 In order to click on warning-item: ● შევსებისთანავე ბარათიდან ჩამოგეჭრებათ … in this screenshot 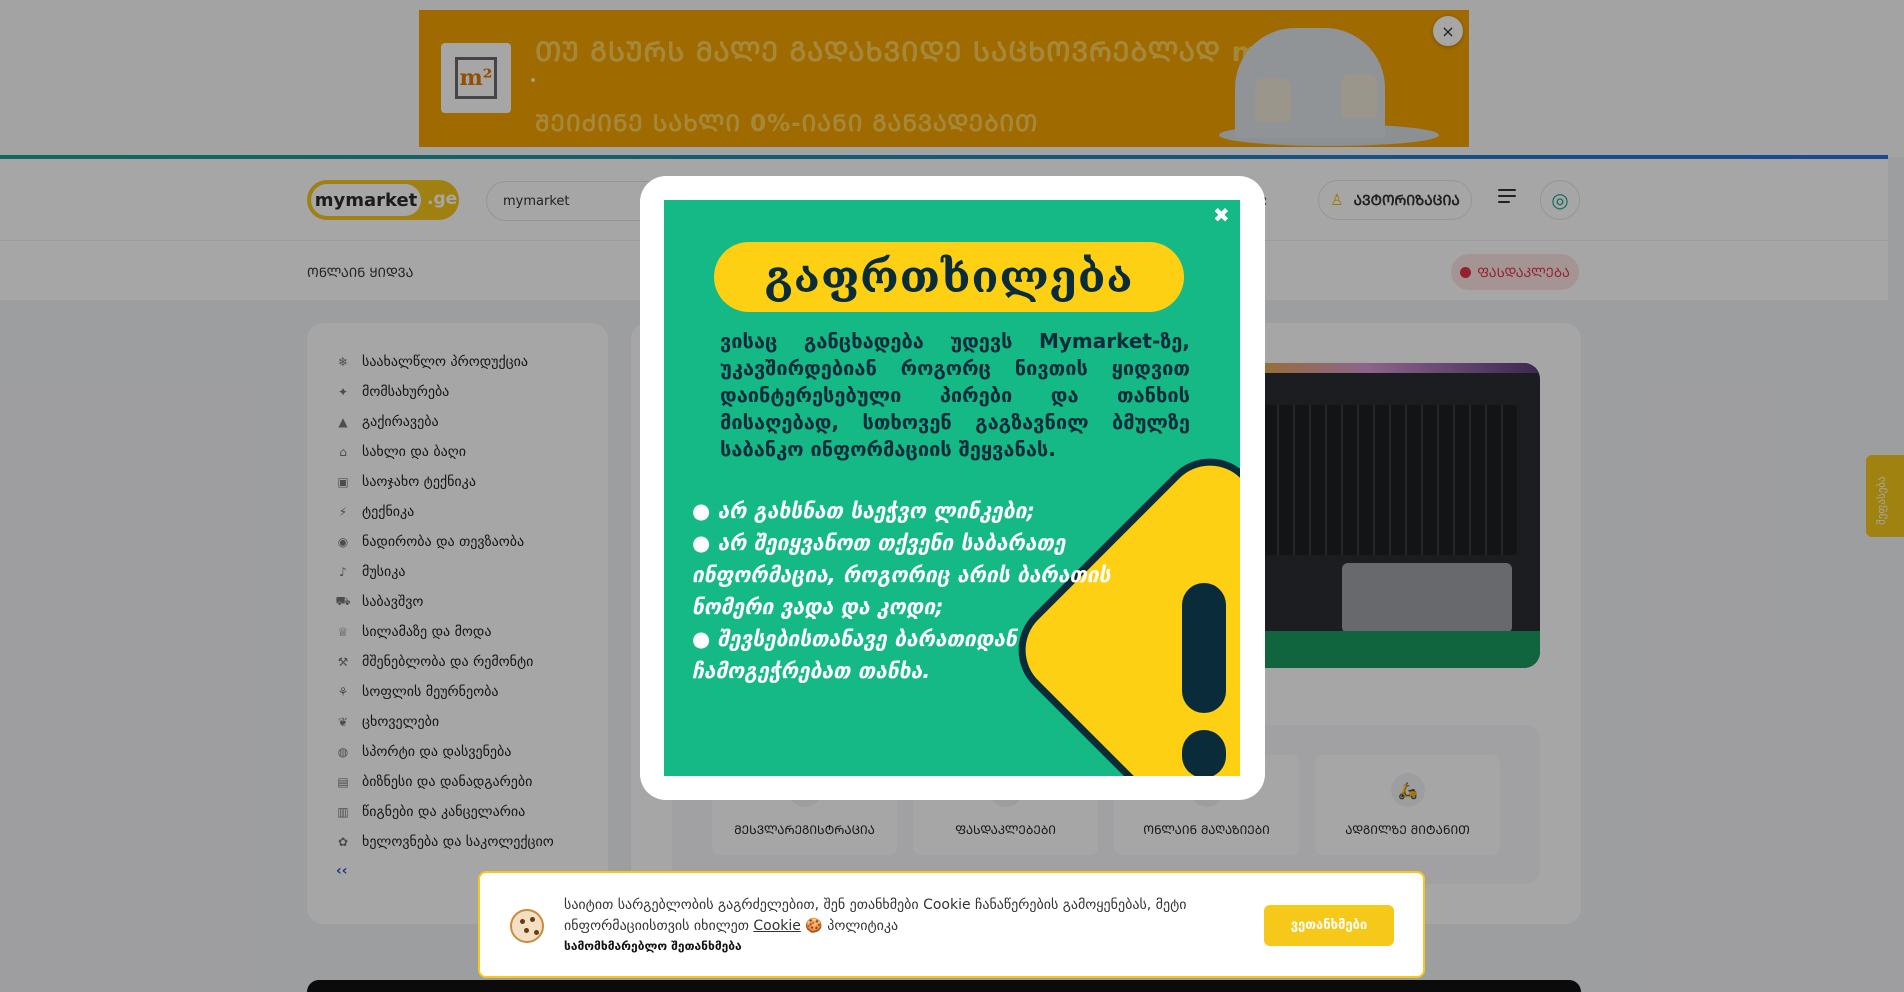, I will do `click(854, 655)`.